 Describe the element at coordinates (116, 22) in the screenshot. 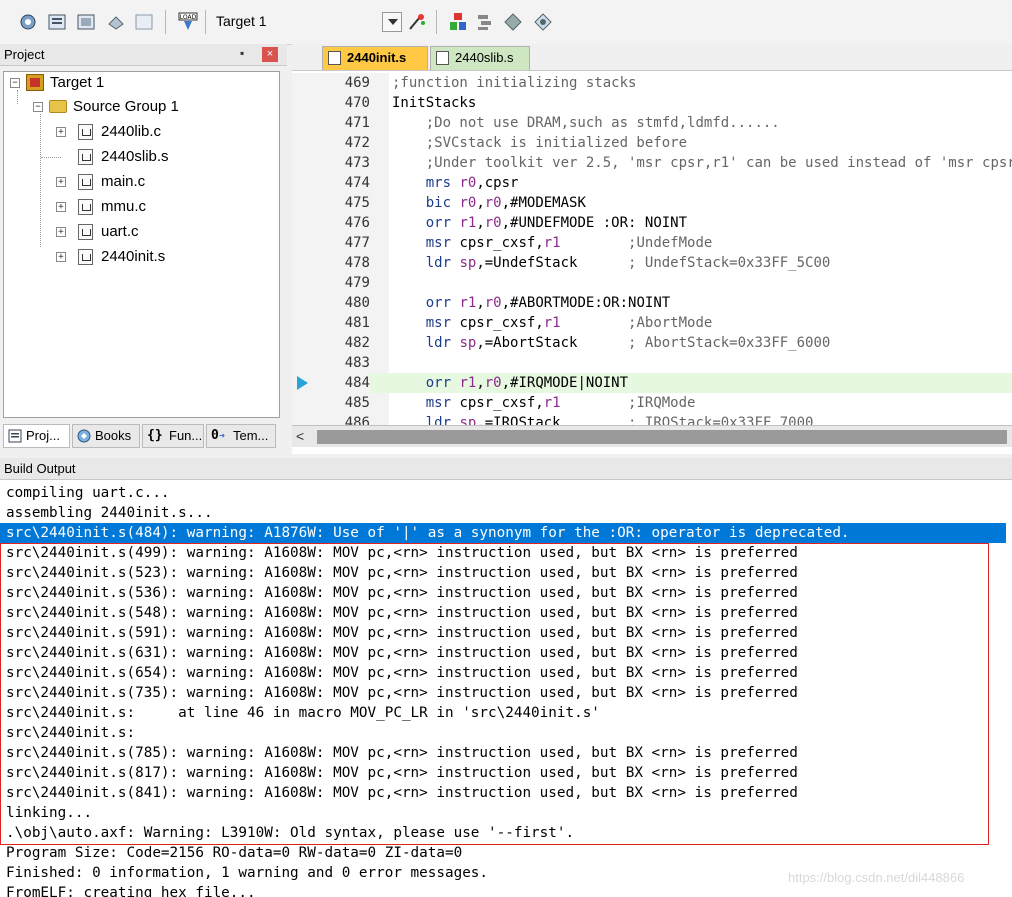

I see `batch-build-icon` at that location.